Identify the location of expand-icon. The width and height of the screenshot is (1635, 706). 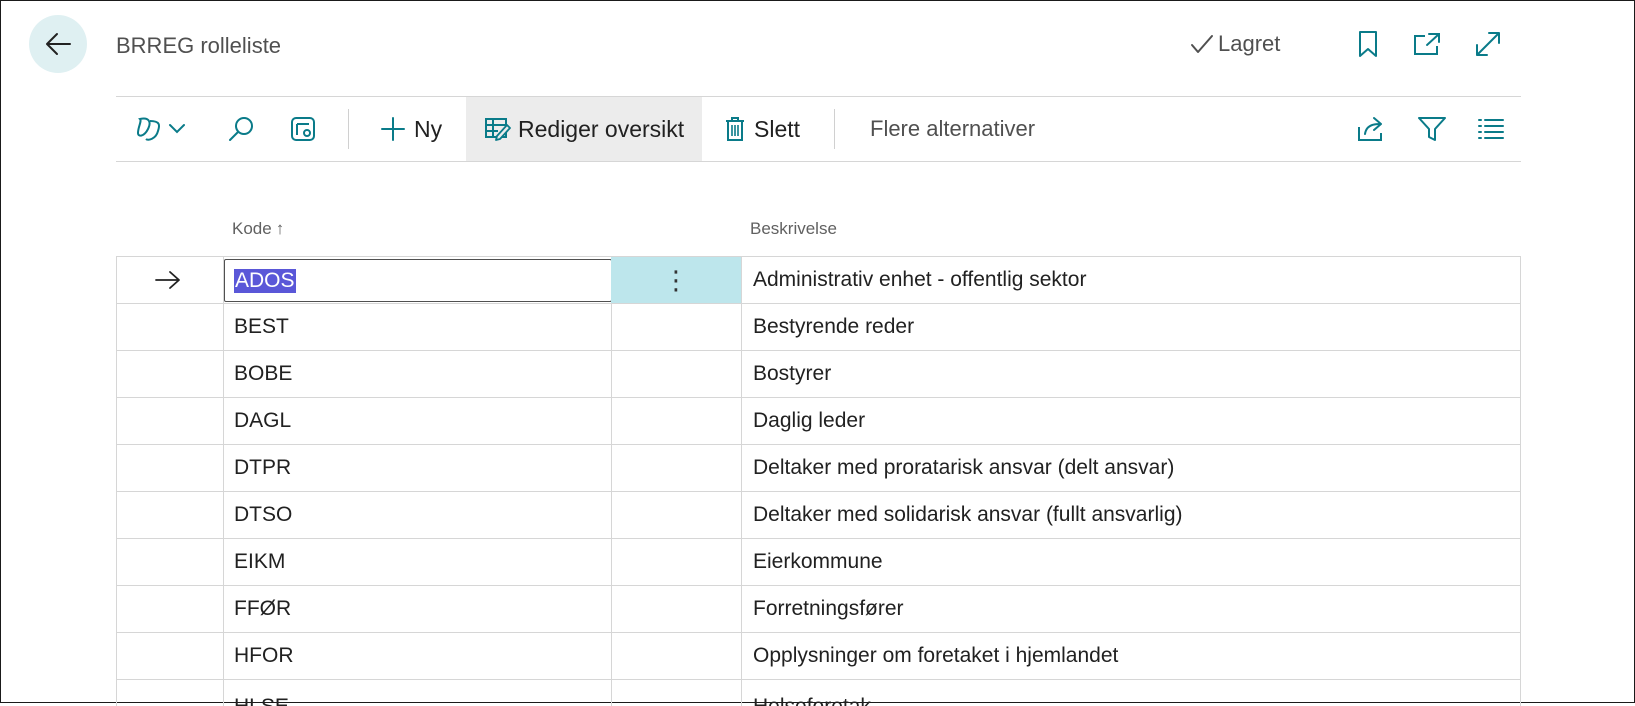
(1488, 44).